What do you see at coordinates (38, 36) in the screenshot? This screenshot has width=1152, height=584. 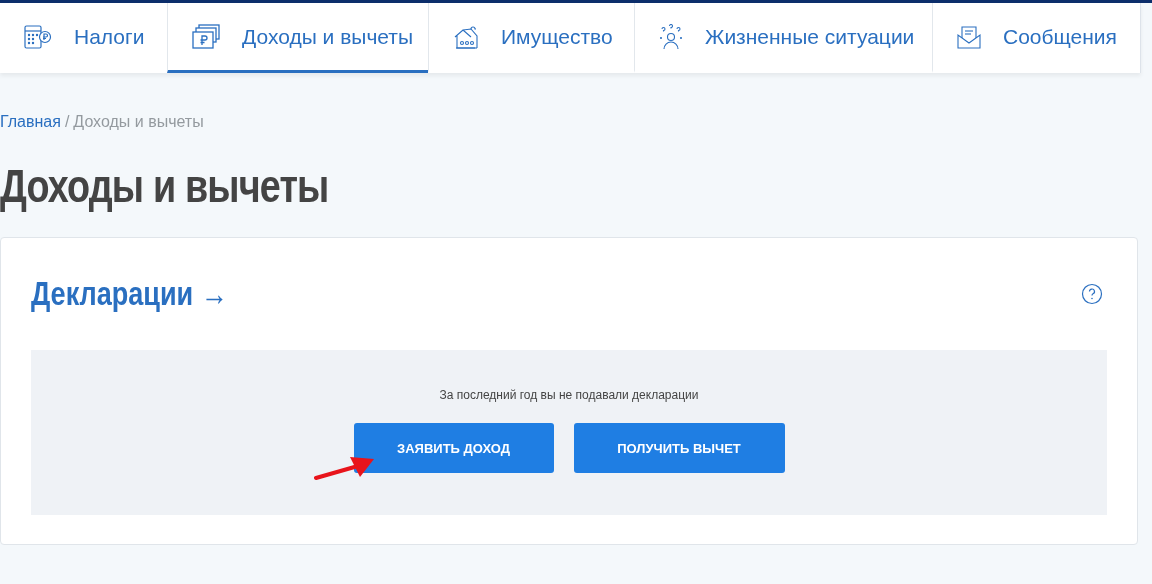 I see `calculator-icon` at bounding box center [38, 36].